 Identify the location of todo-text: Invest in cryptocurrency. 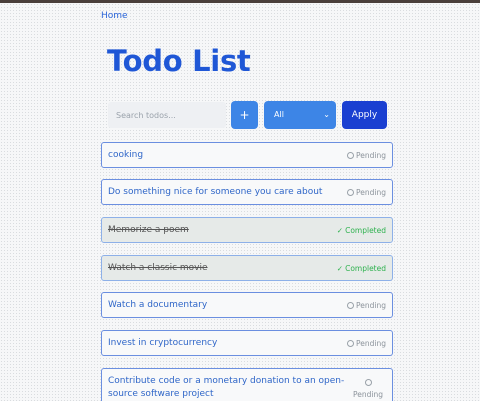
(163, 343).